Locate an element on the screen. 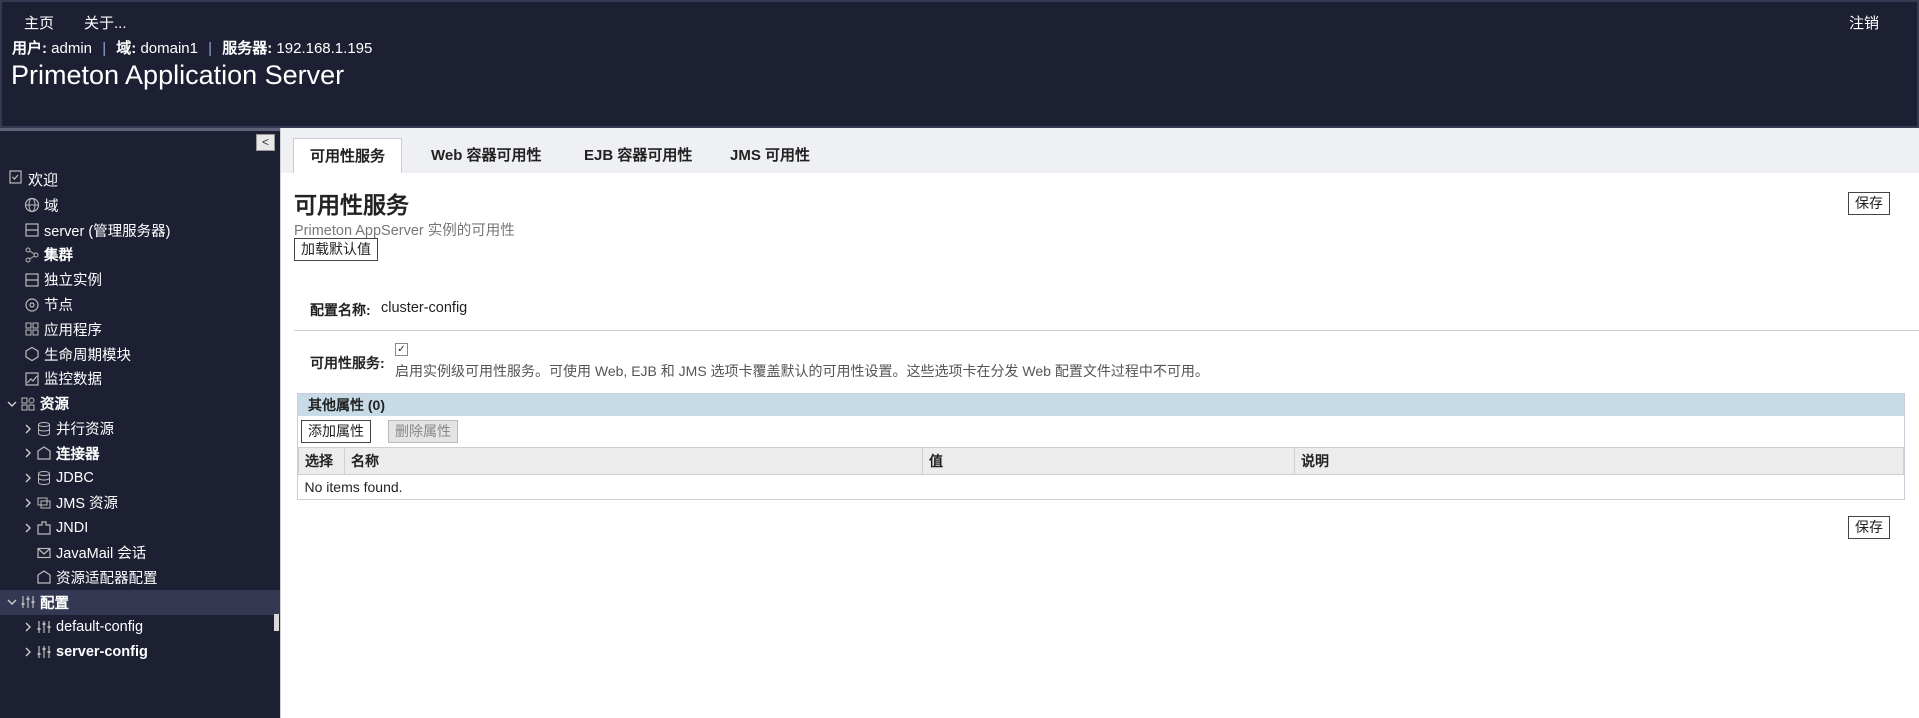 This screenshot has width=1919, height=718. save-button-bottom: 保存 is located at coordinates (1869, 527).